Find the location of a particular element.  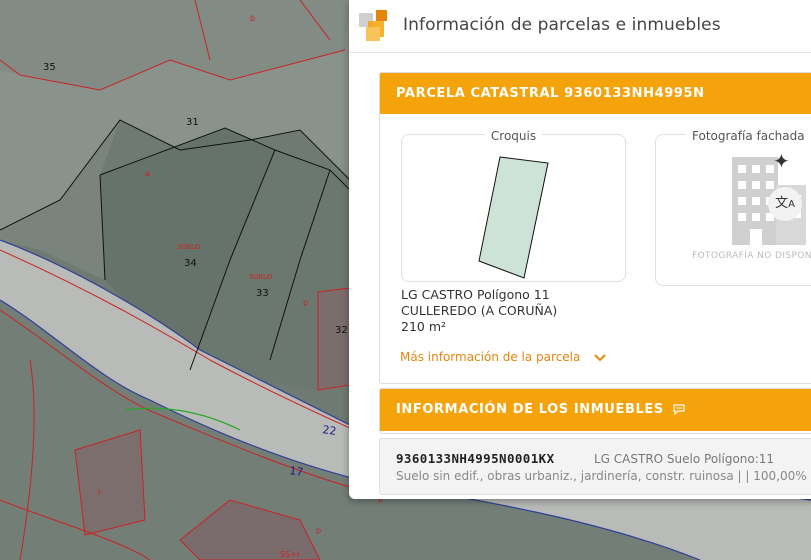

map-subparcel-letter: I is located at coordinates (99, 492).